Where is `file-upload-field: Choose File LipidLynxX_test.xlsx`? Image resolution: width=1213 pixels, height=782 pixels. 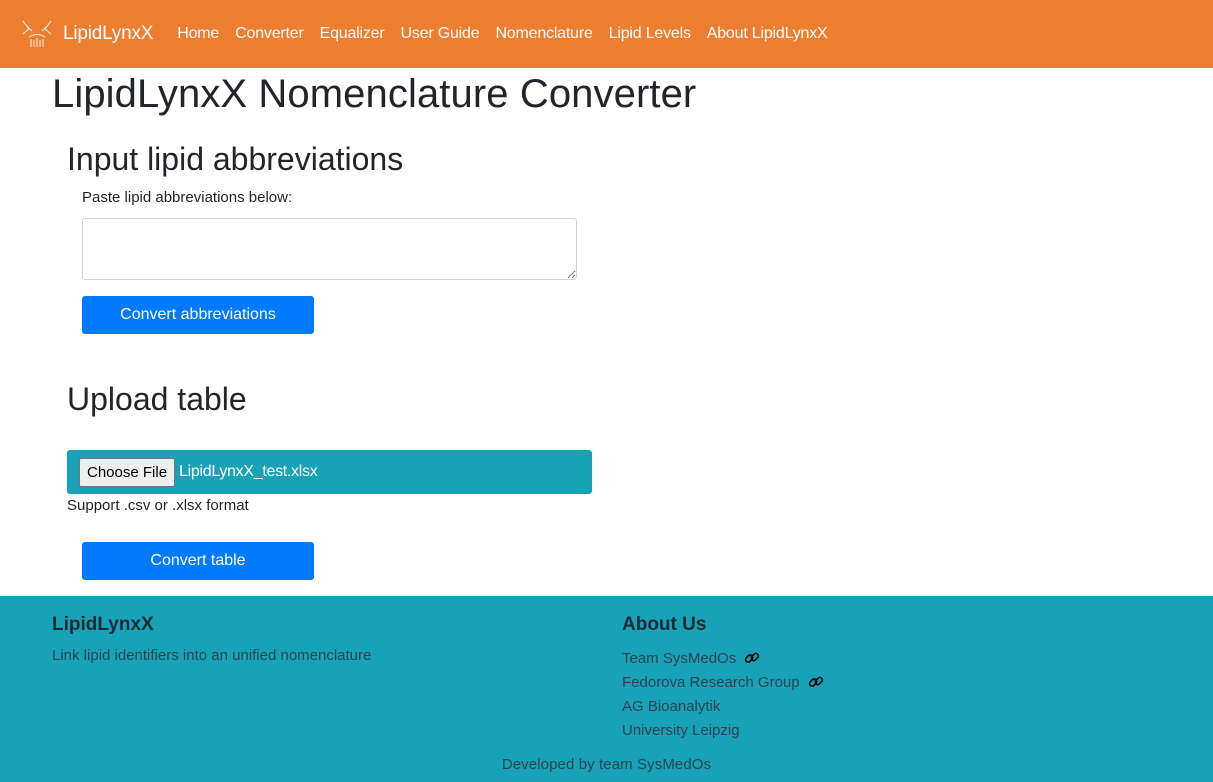
file-upload-field: Choose File LipidLynxX_test.xlsx is located at coordinates (329, 472).